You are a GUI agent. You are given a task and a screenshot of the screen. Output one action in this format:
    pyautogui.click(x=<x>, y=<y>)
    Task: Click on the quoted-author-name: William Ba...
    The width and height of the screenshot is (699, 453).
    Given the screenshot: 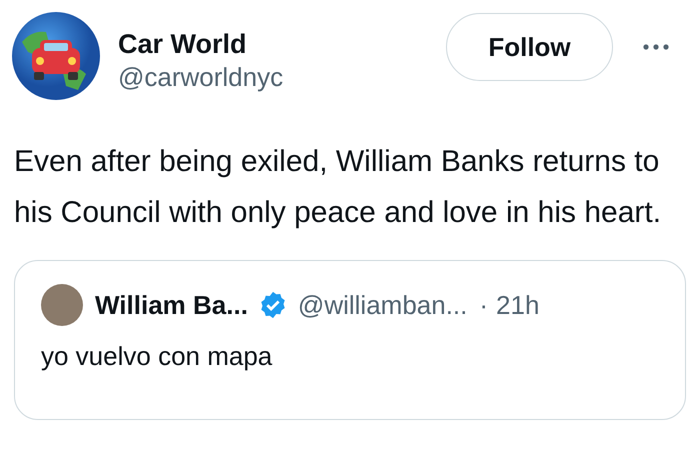 What is the action you would take?
    pyautogui.click(x=171, y=305)
    